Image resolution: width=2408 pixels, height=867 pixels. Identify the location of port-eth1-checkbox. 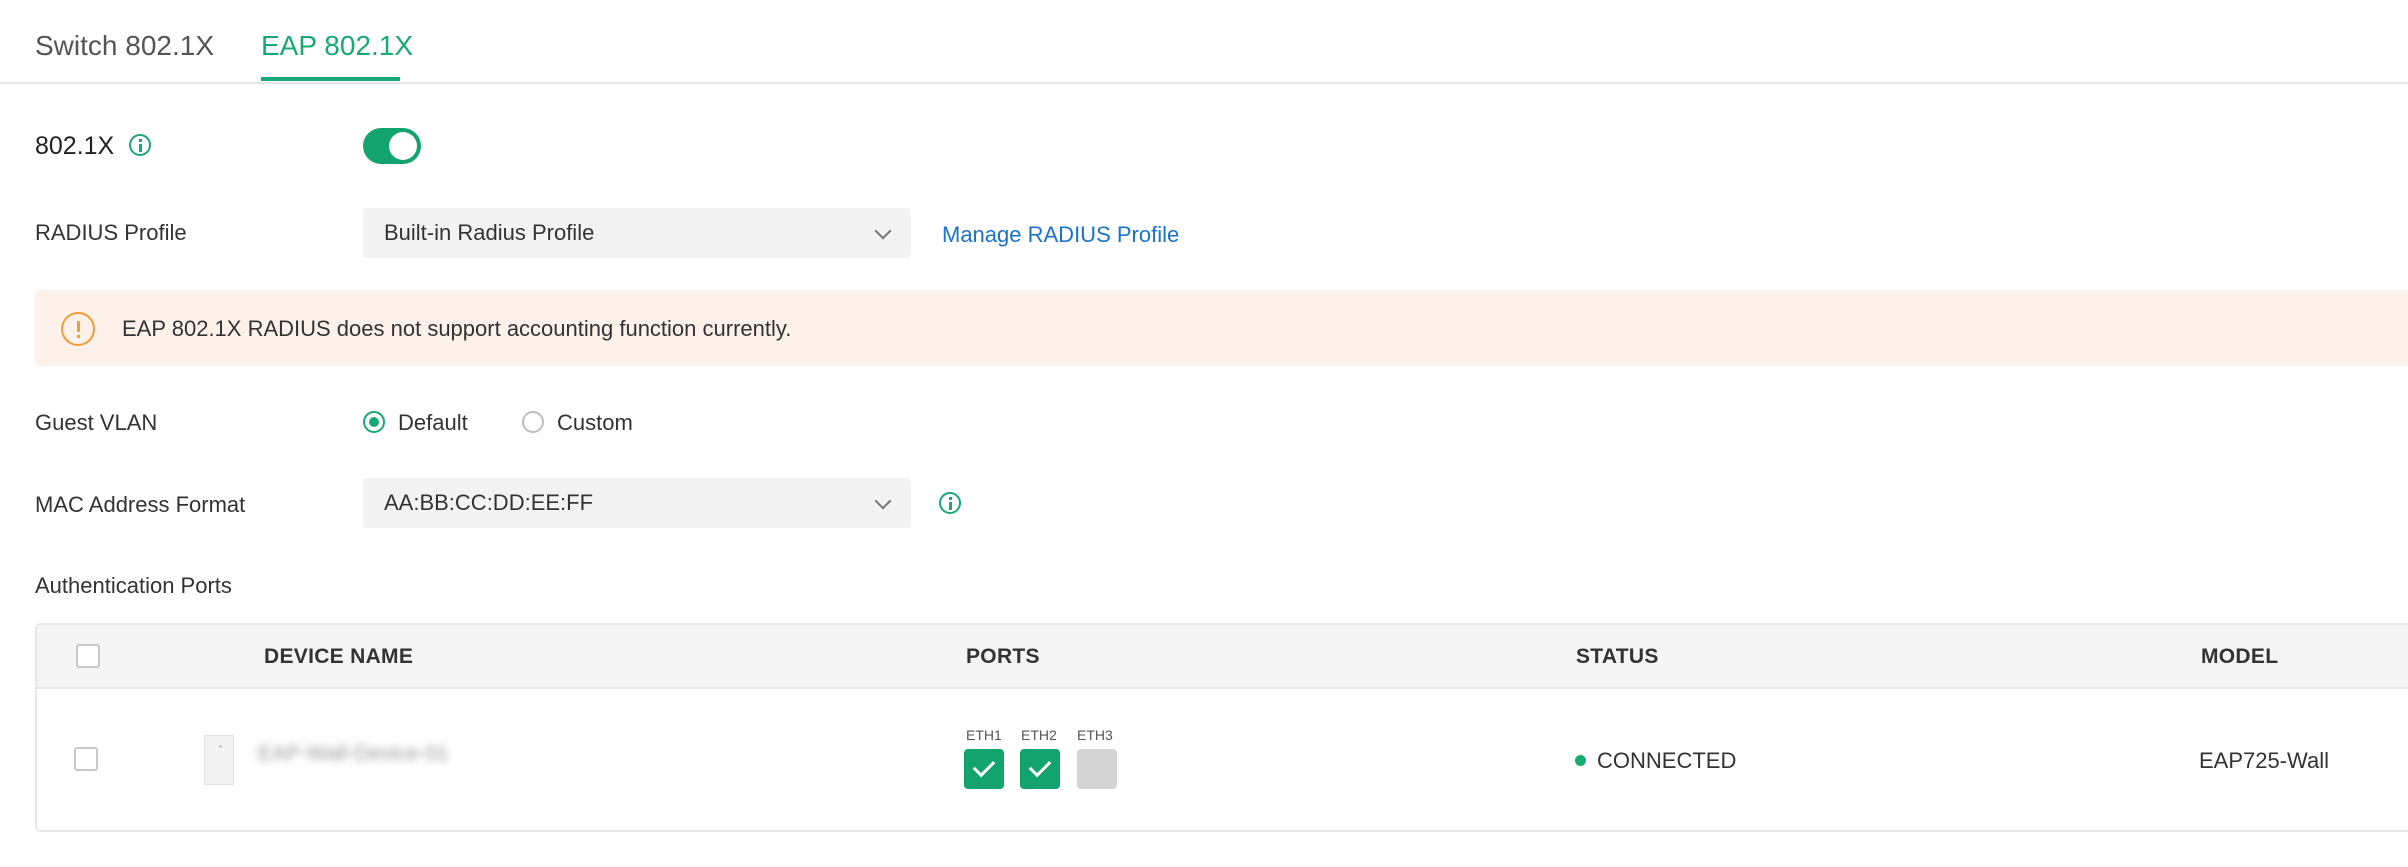
(984, 769).